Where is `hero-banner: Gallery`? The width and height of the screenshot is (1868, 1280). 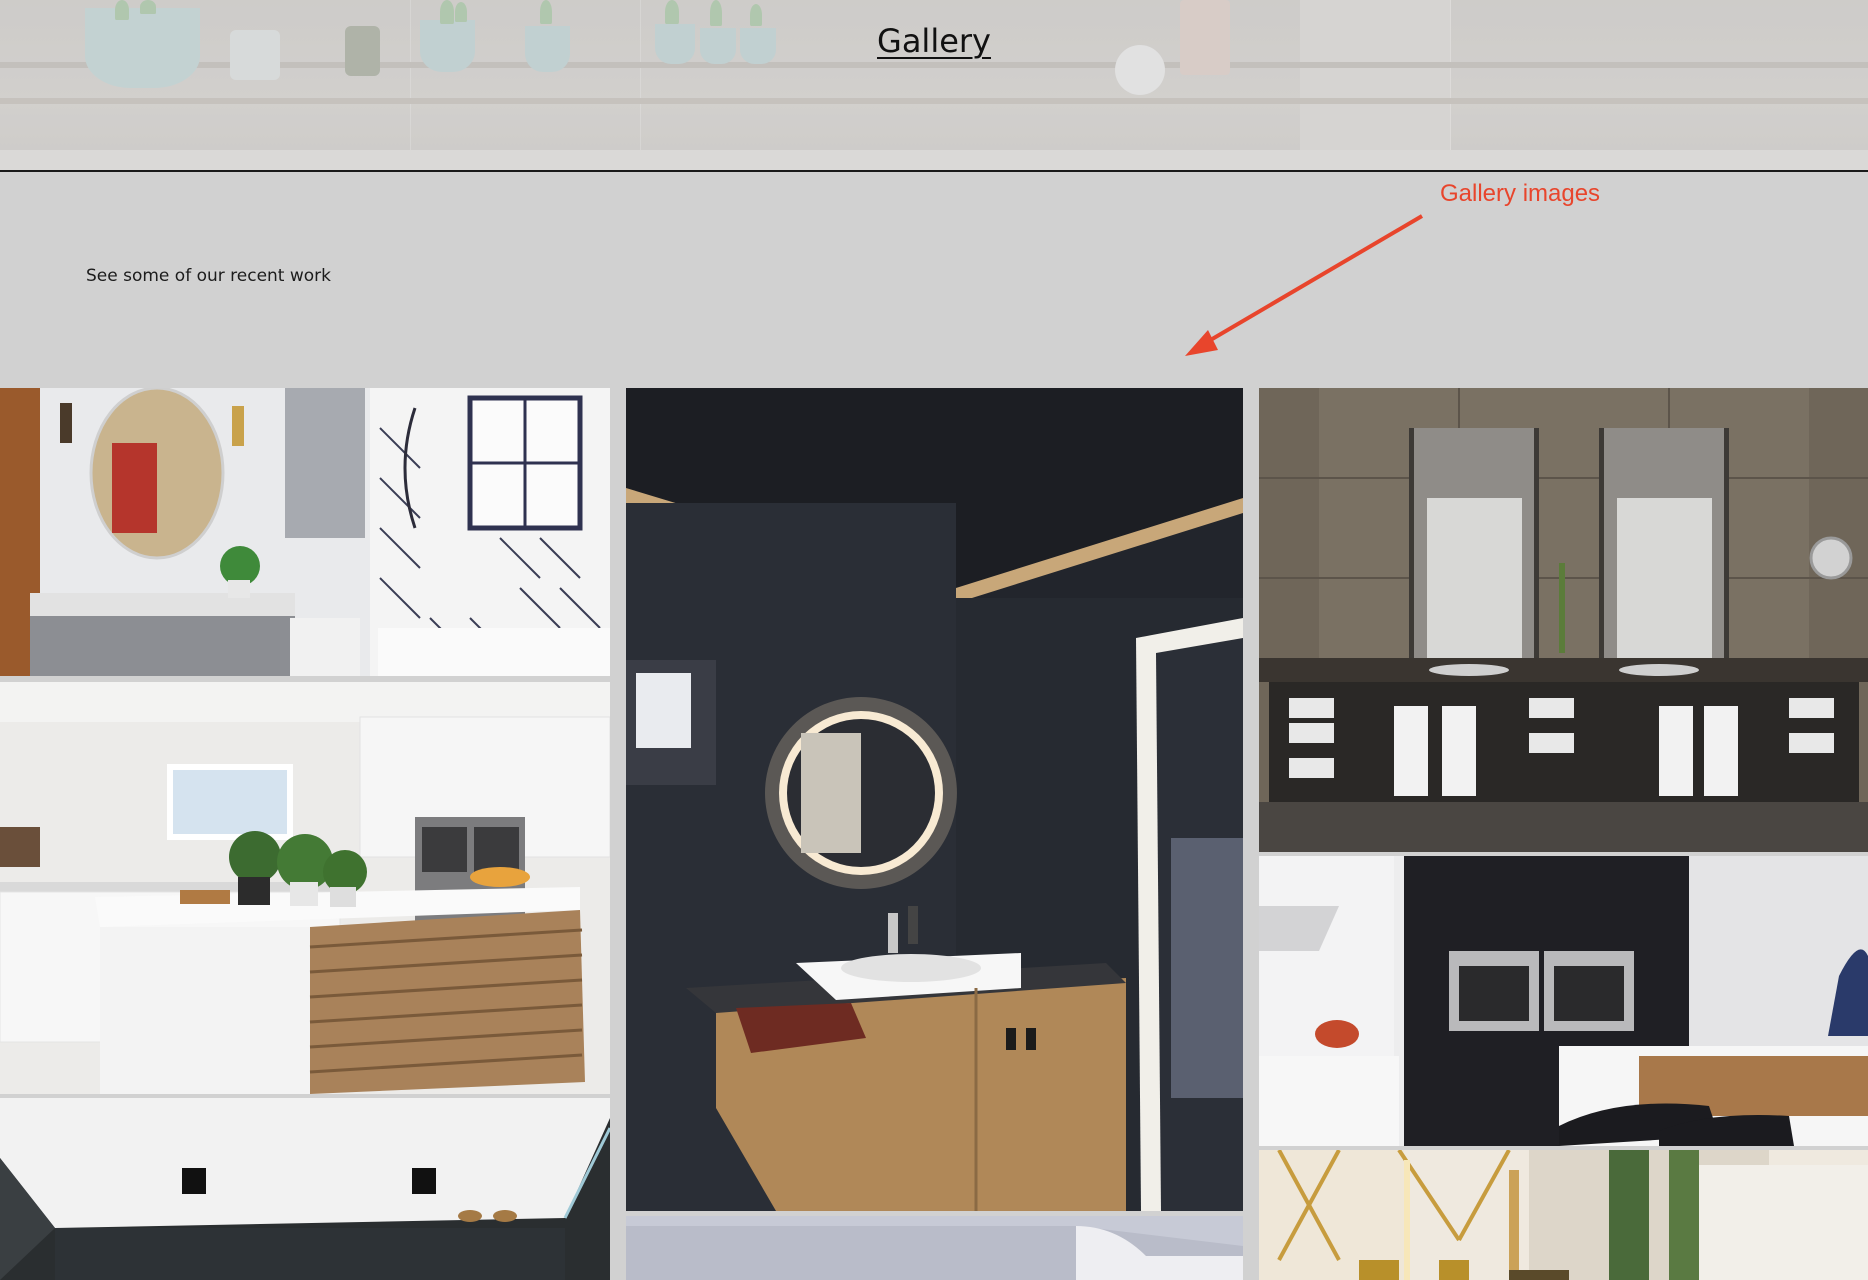
hero-banner: Gallery is located at coordinates (934, 86).